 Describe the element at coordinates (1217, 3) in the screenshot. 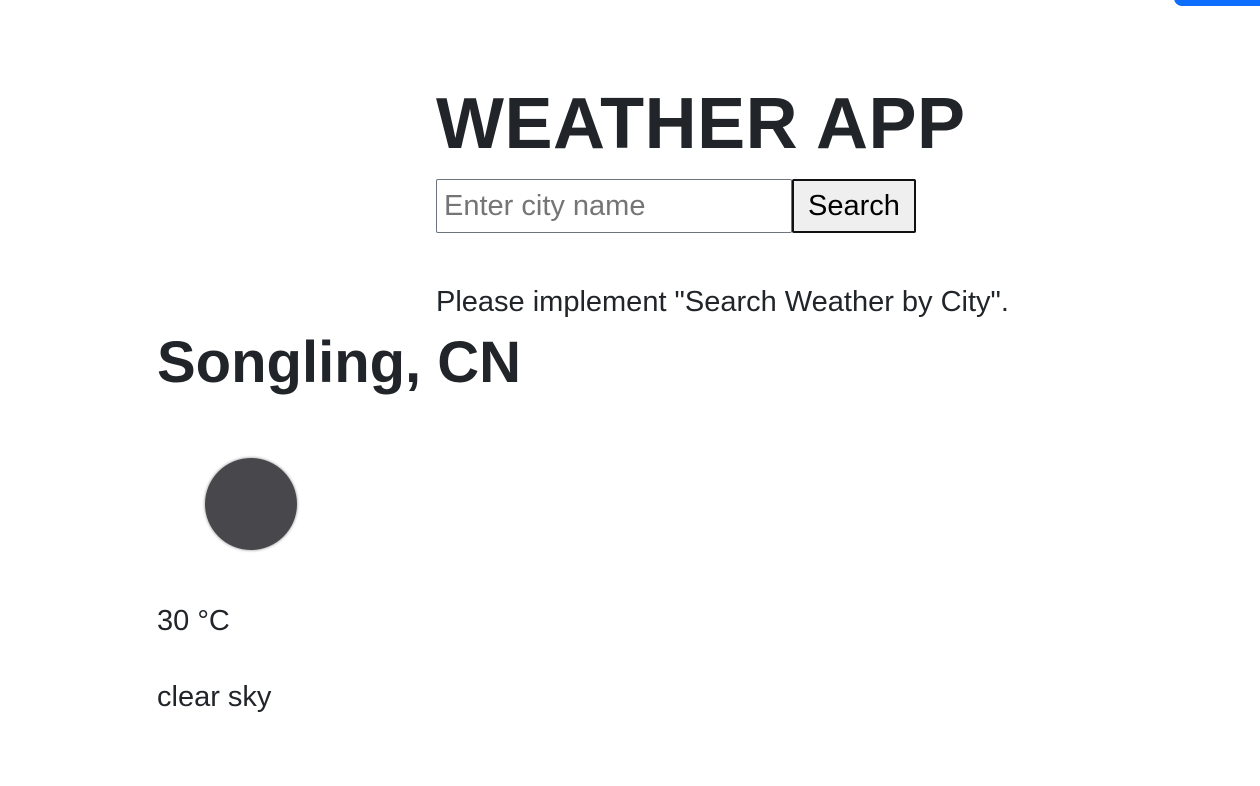

I see `corner-accent-button` at that location.